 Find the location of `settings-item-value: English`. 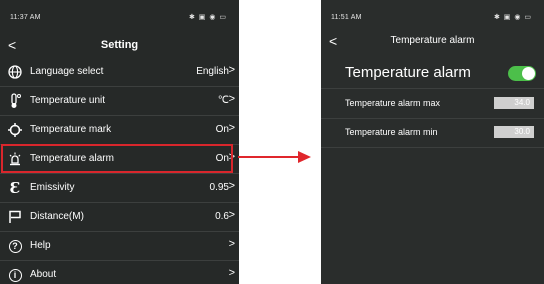

settings-item-value: English is located at coordinates (212, 71).